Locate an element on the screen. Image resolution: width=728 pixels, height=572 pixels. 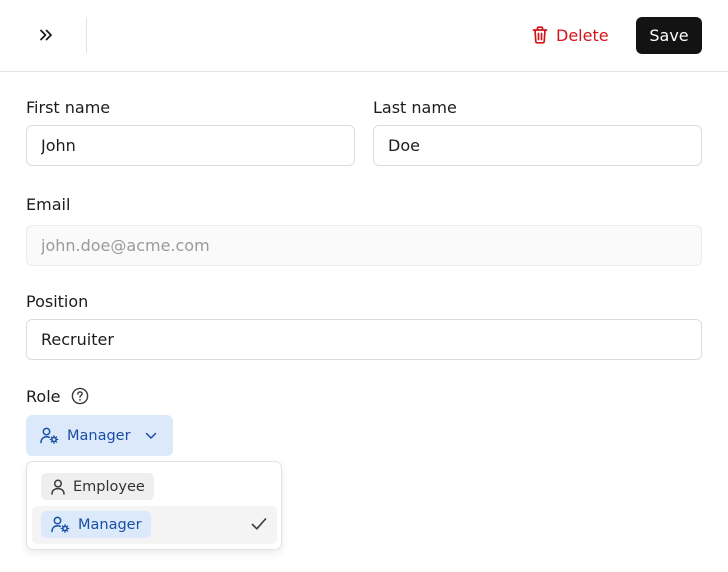
role-option-label: Employee is located at coordinates (109, 486).